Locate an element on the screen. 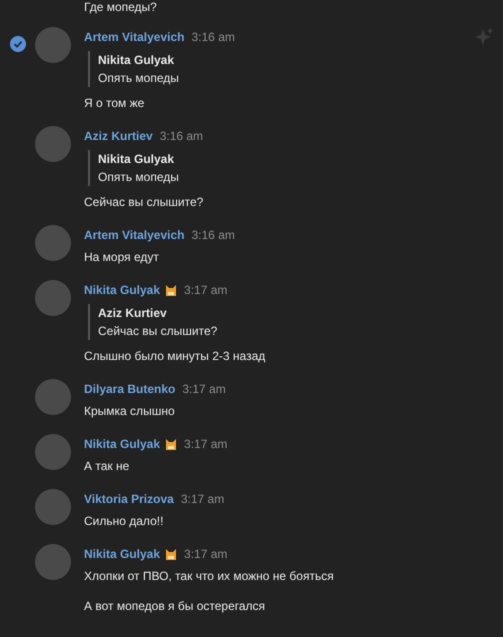 This screenshot has width=503, height=637. message-text: Крымка слышно is located at coordinates (130, 411).